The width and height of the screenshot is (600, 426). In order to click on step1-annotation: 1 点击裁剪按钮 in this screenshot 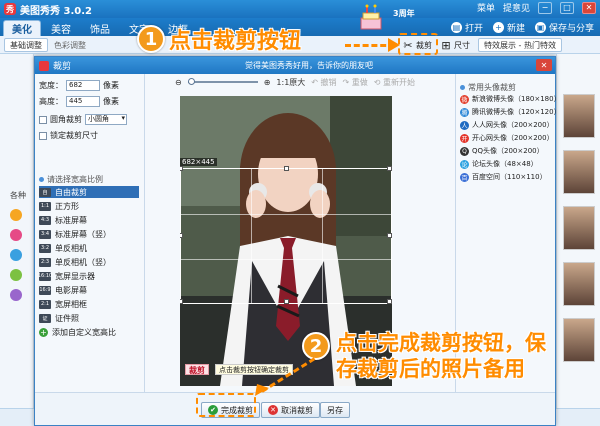, I will do `click(219, 39)`.